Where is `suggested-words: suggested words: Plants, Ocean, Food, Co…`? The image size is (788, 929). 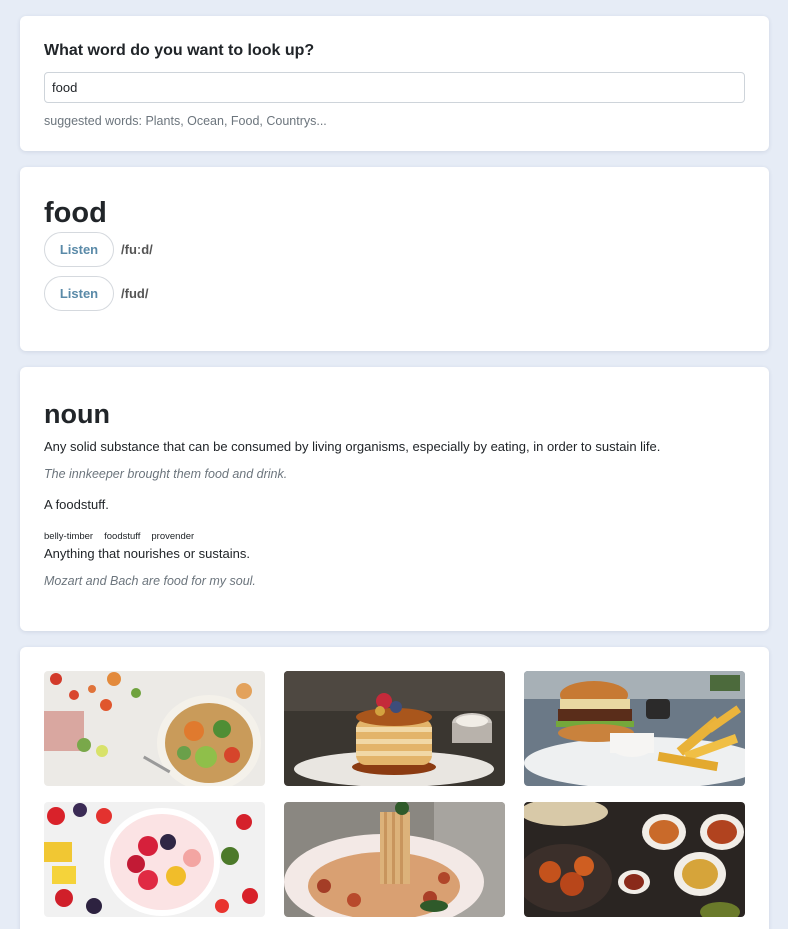
suggested-words: suggested words: Plants, Ocean, Food, Co… is located at coordinates (185, 121).